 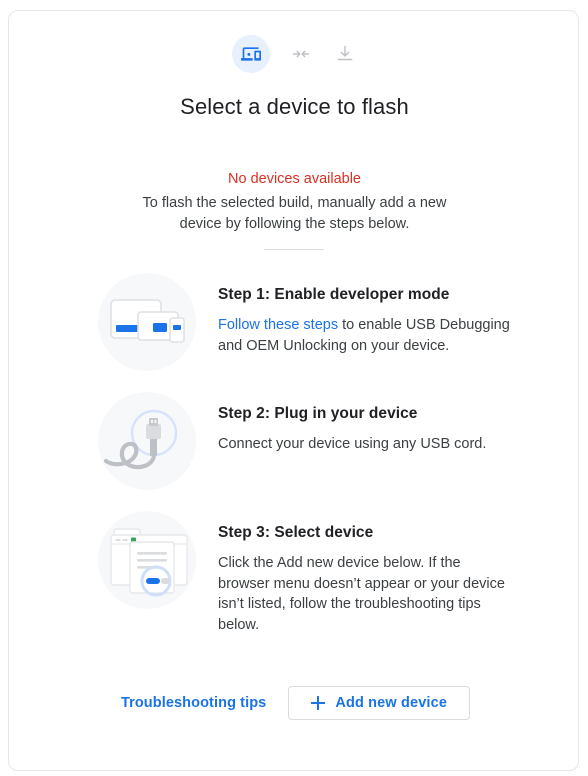 I want to click on usb-cable-illustration, so click(x=147, y=441).